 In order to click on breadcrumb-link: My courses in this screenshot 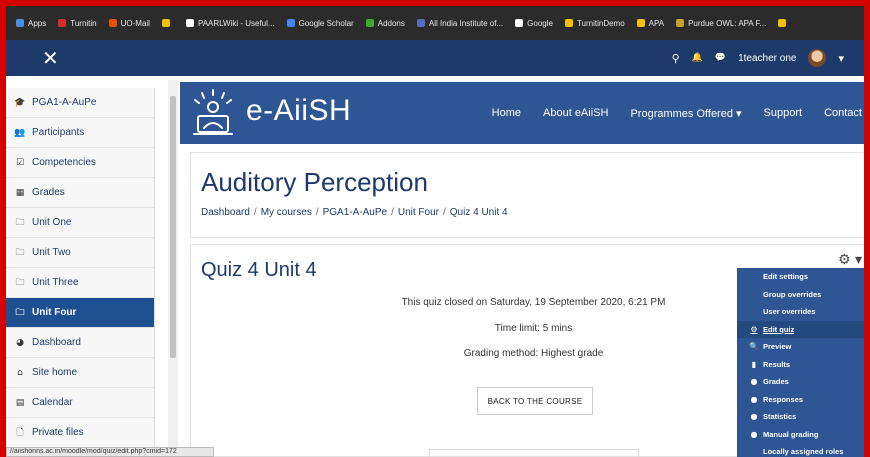, I will do `click(286, 212)`.